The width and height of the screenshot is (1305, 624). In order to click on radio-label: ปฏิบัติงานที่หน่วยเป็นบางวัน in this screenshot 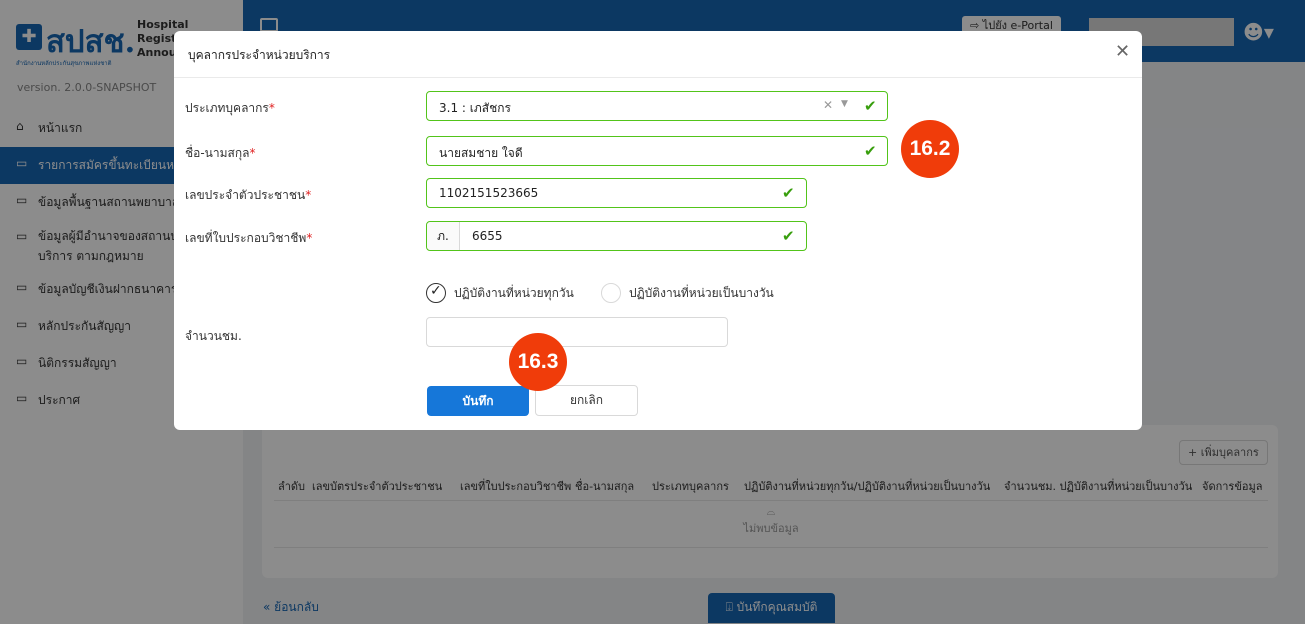, I will do `click(701, 292)`.